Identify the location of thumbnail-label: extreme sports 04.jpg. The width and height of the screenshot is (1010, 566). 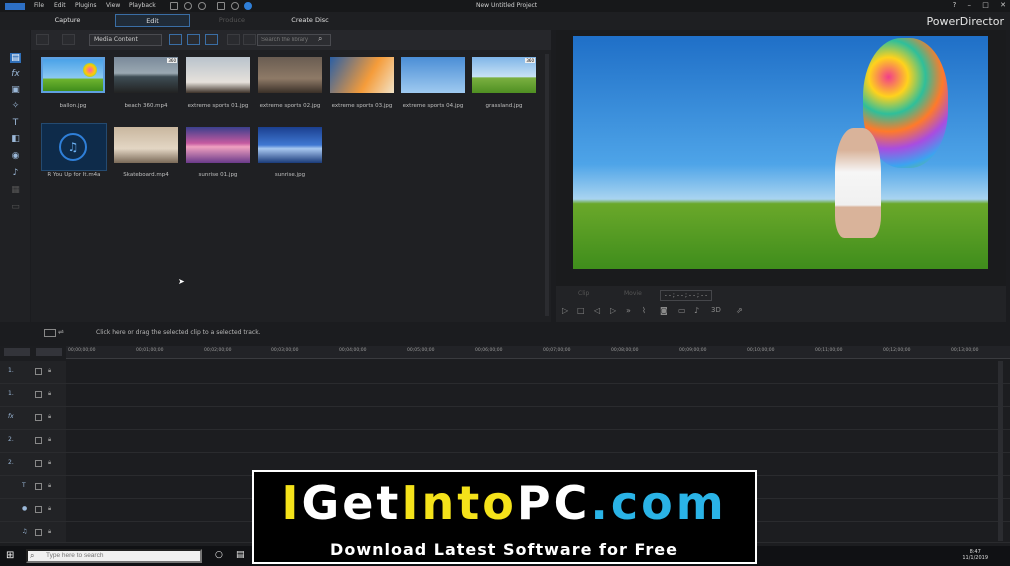
(433, 106).